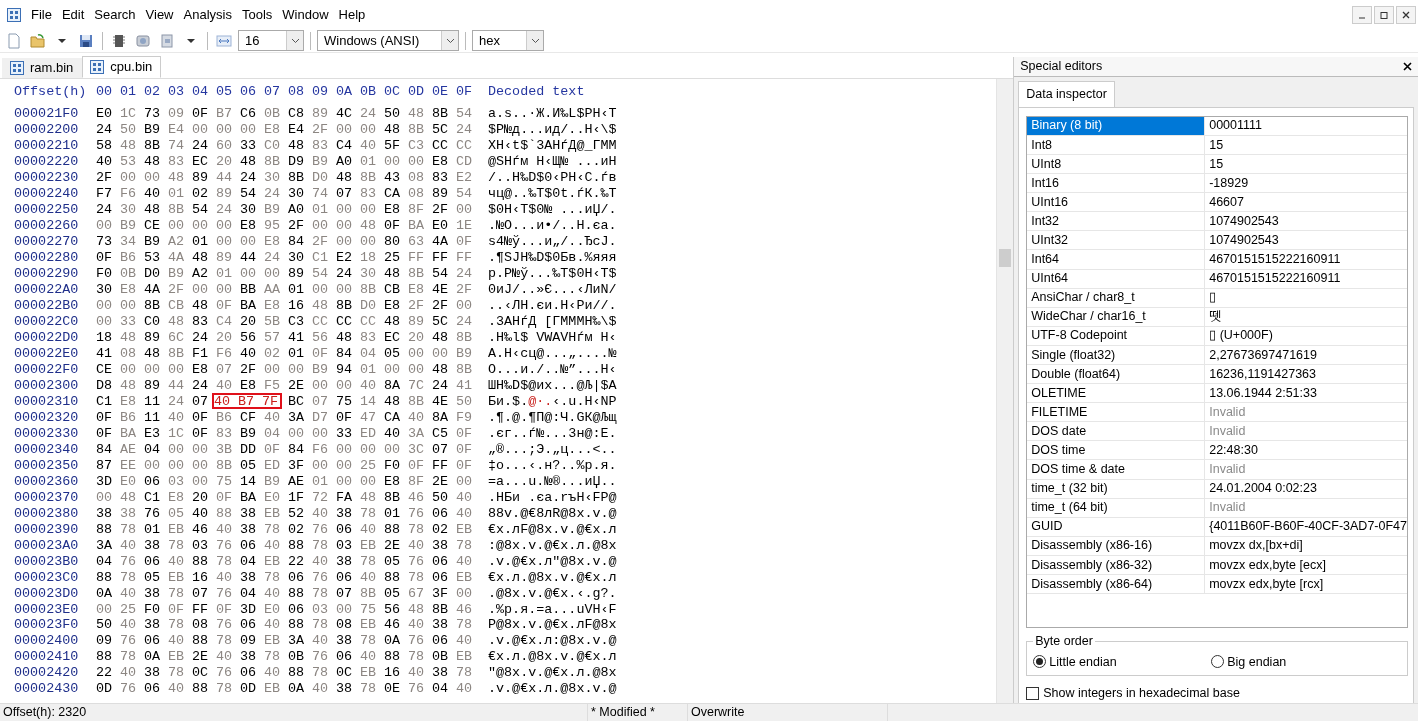  Describe the element at coordinates (276, 385) in the screenshot. I see `hex-byte: F5` at that location.